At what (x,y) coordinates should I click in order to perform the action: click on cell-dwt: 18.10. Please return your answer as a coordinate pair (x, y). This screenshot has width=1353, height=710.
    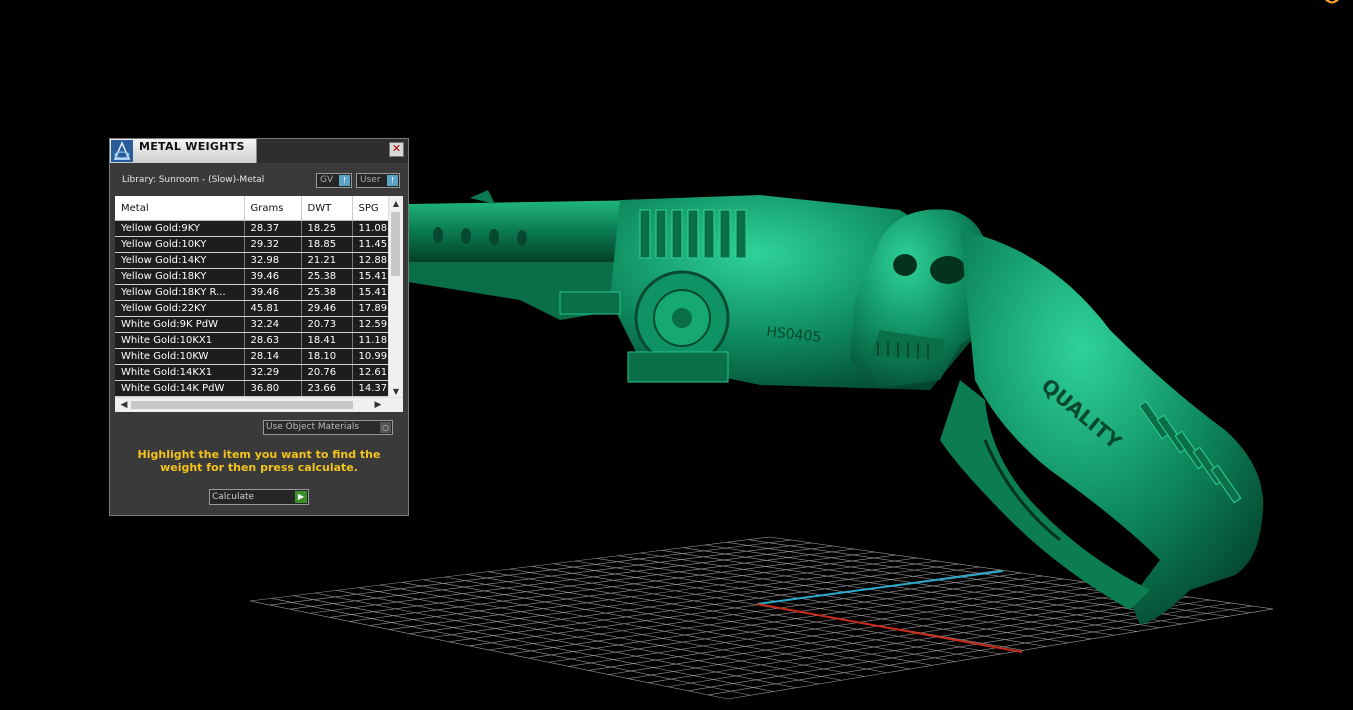
    Looking at the image, I should click on (327, 356).